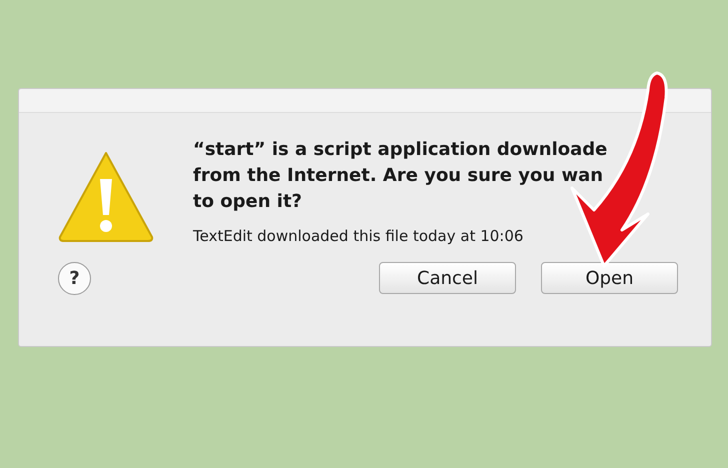 The height and width of the screenshot is (468, 728). I want to click on message-text: from the Internet. Are you sure you wan, so click(398, 176).